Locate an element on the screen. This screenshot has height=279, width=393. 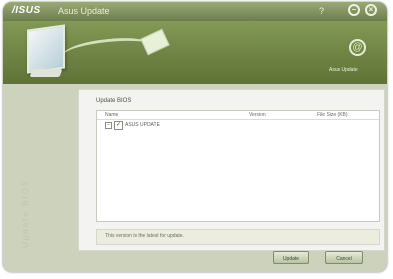
column-file-size: File Size (KB) is located at coordinates (332, 115).